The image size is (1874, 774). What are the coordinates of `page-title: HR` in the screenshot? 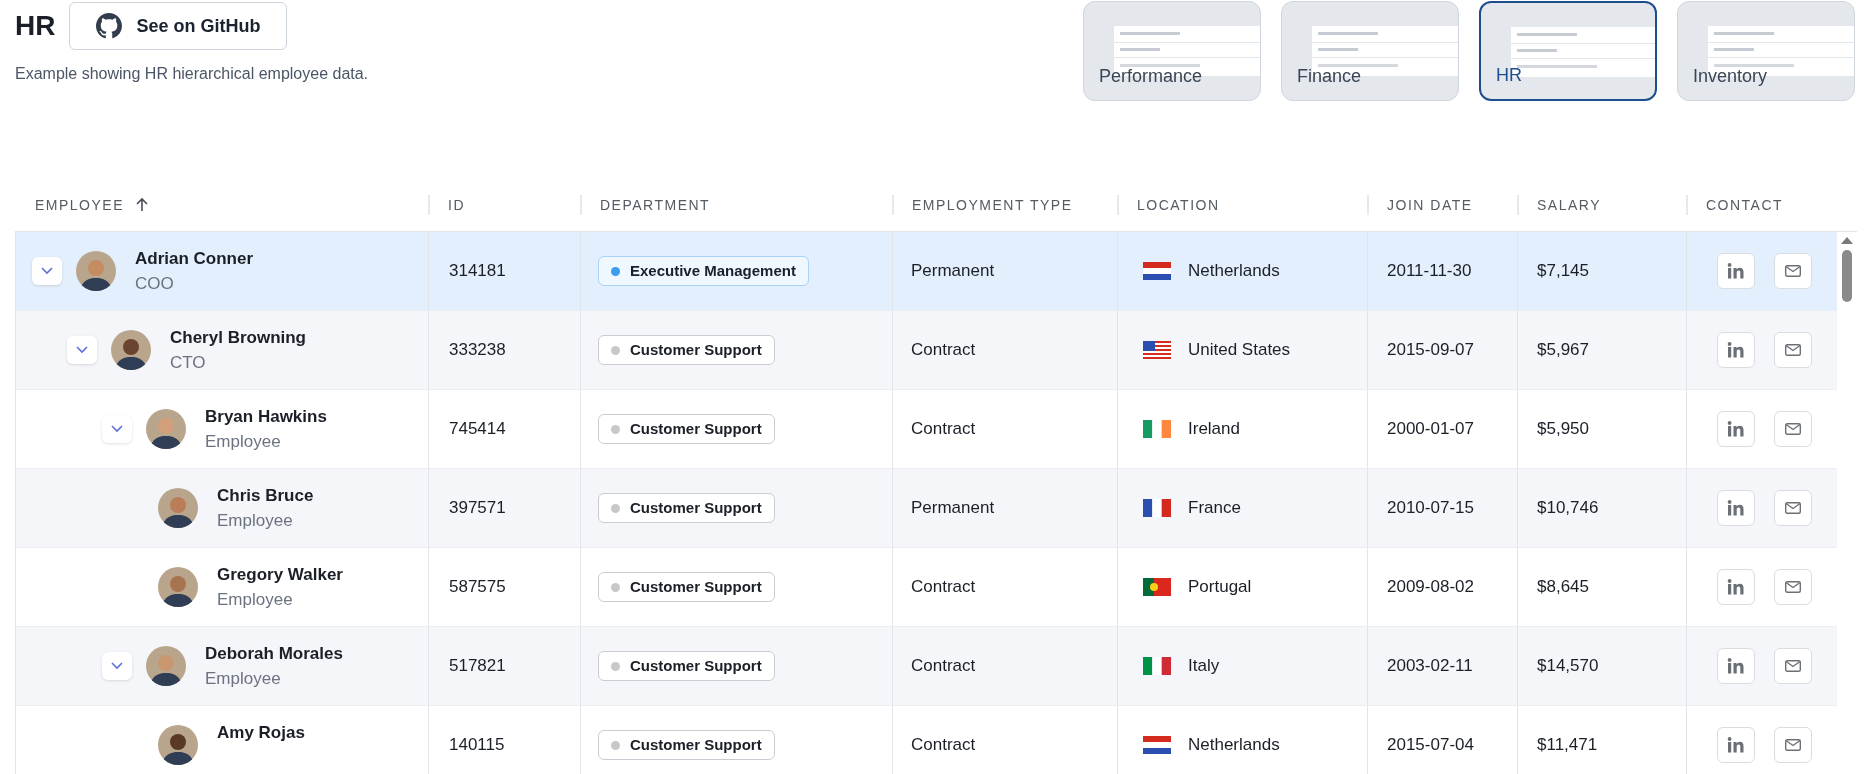 It's located at (35, 26).